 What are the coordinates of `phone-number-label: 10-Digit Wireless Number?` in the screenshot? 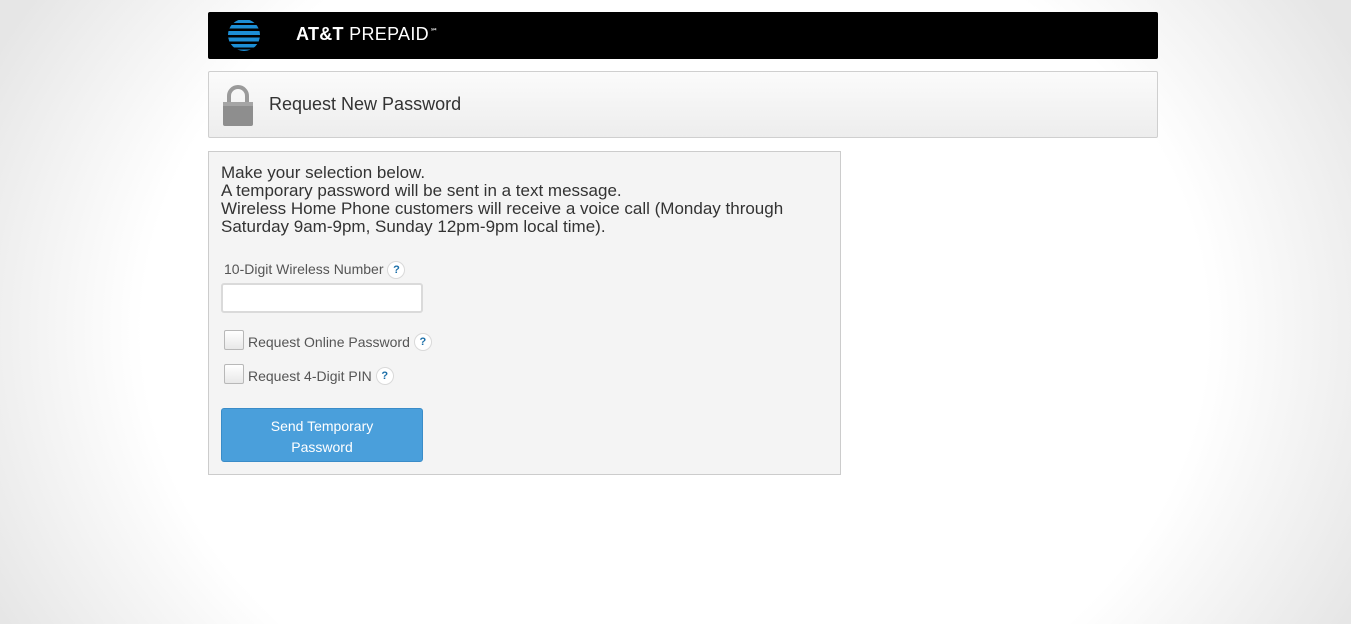 It's located at (315, 270).